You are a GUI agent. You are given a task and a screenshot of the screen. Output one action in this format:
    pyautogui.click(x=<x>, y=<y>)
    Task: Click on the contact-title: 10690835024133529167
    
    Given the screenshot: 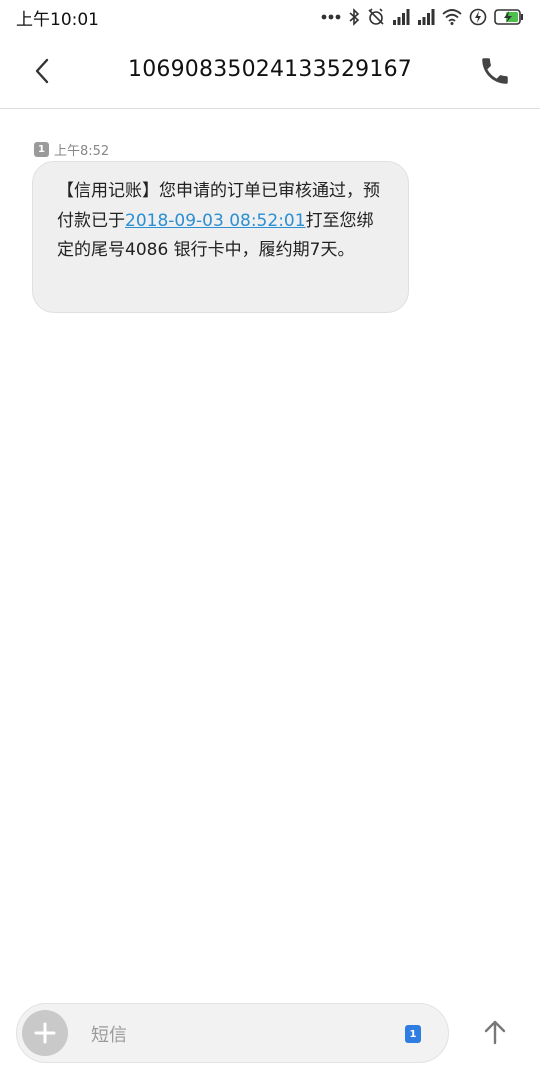 What is the action you would take?
    pyautogui.click(x=270, y=69)
    